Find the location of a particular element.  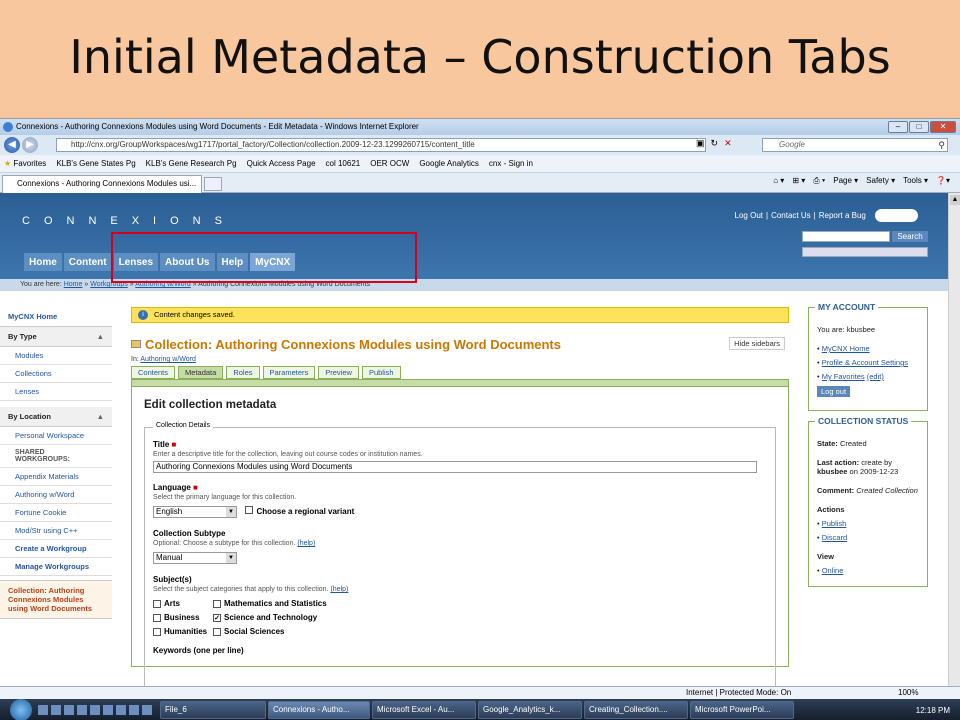

maximize-button: □ is located at coordinates (919, 127).